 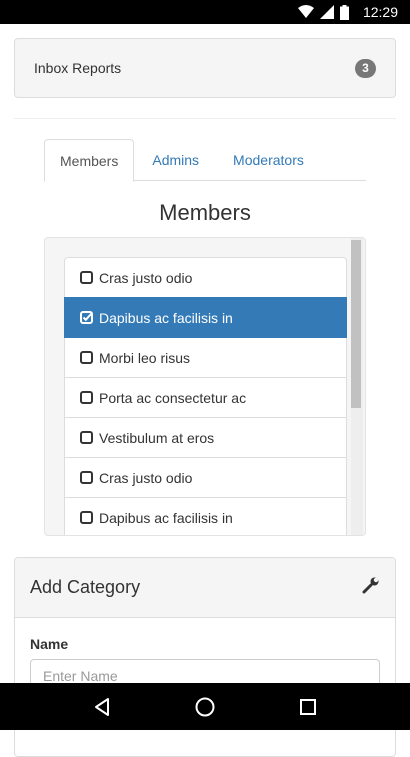 I want to click on member-list-item: Morbi leo risus, so click(x=205, y=357).